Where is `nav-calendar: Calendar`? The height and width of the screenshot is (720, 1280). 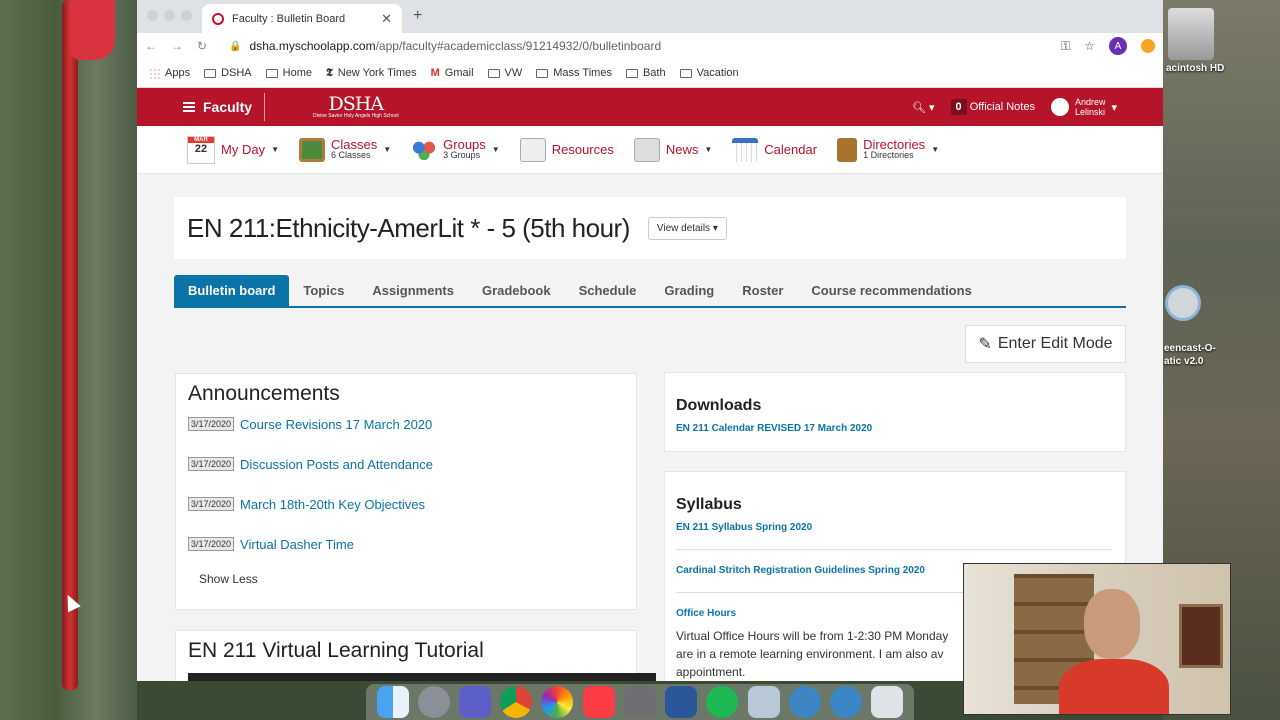
nav-calendar: Calendar is located at coordinates (774, 149).